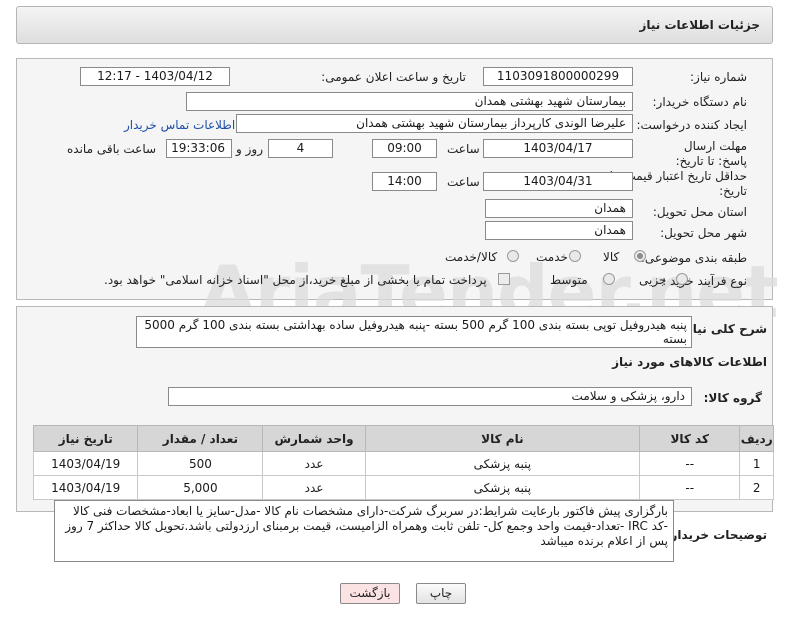 Image resolution: width=789 pixels, height=620 pixels. What do you see at coordinates (700, 102) in the screenshot?
I see `buyer-org-label: نام دستگاه خریدار:` at bounding box center [700, 102].